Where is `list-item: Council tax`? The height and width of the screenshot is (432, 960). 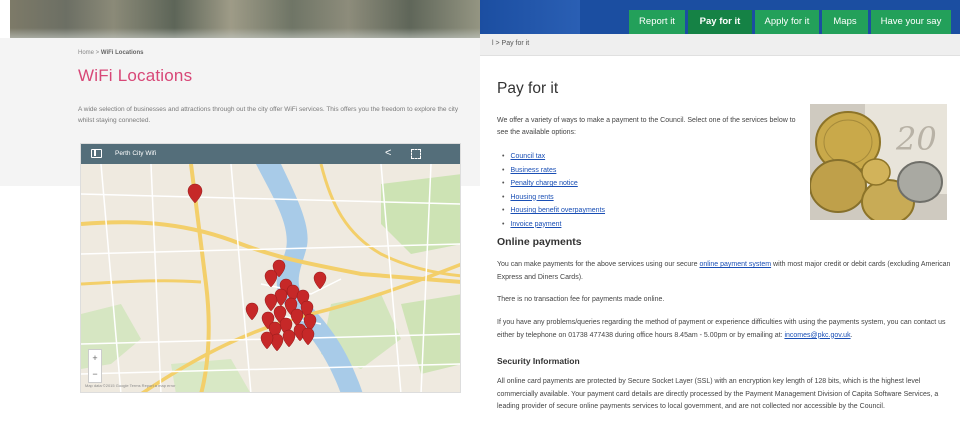 list-item: Council tax is located at coordinates (553, 157).